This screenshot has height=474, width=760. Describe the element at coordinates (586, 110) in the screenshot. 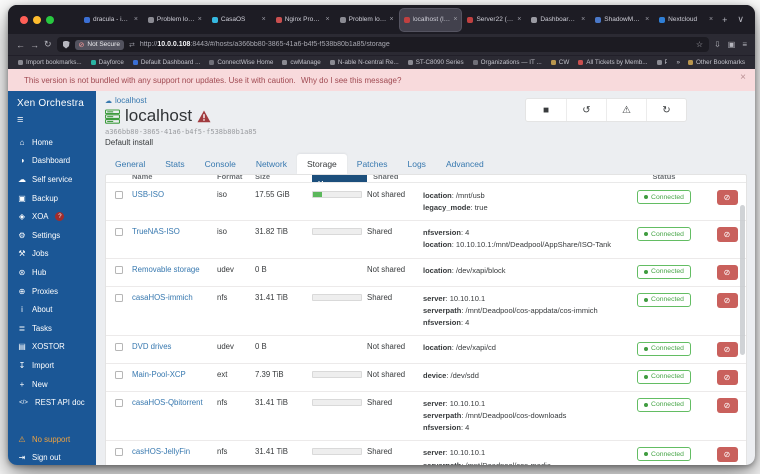

I see `restart-button: ↺` at that location.